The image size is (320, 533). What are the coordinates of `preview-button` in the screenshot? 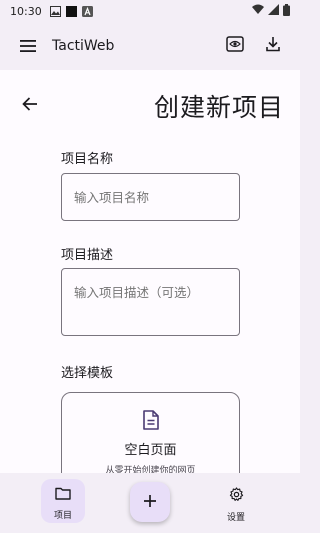 It's located at (235, 46).